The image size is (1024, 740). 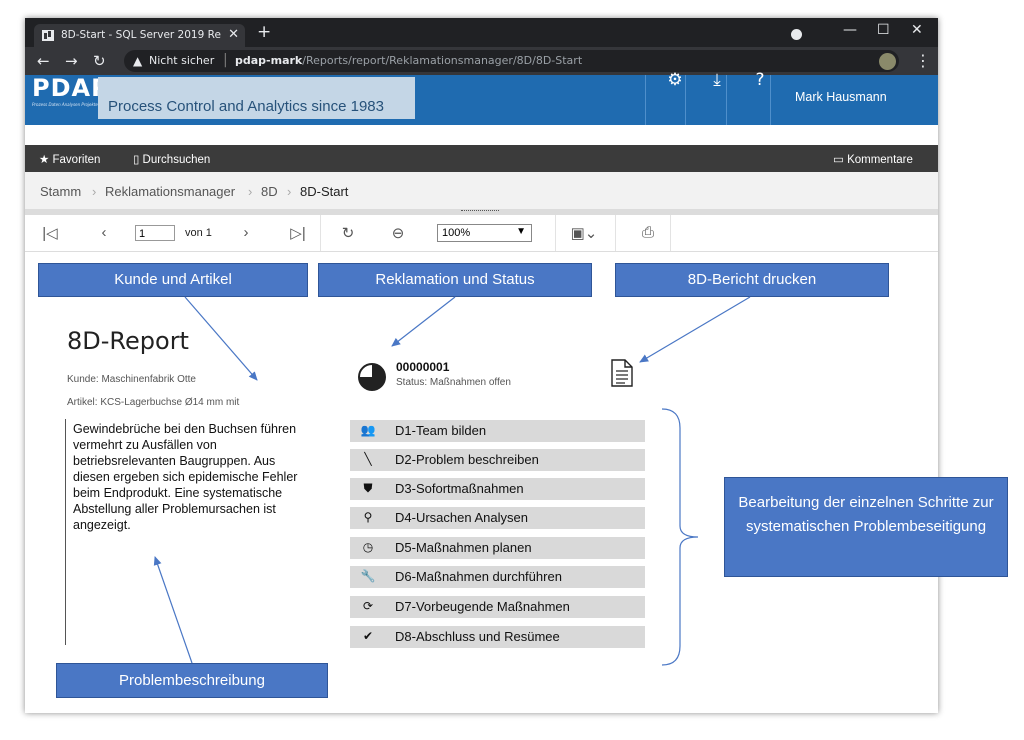 What do you see at coordinates (368, 547) in the screenshot?
I see `clock-icon: ◷` at bounding box center [368, 547].